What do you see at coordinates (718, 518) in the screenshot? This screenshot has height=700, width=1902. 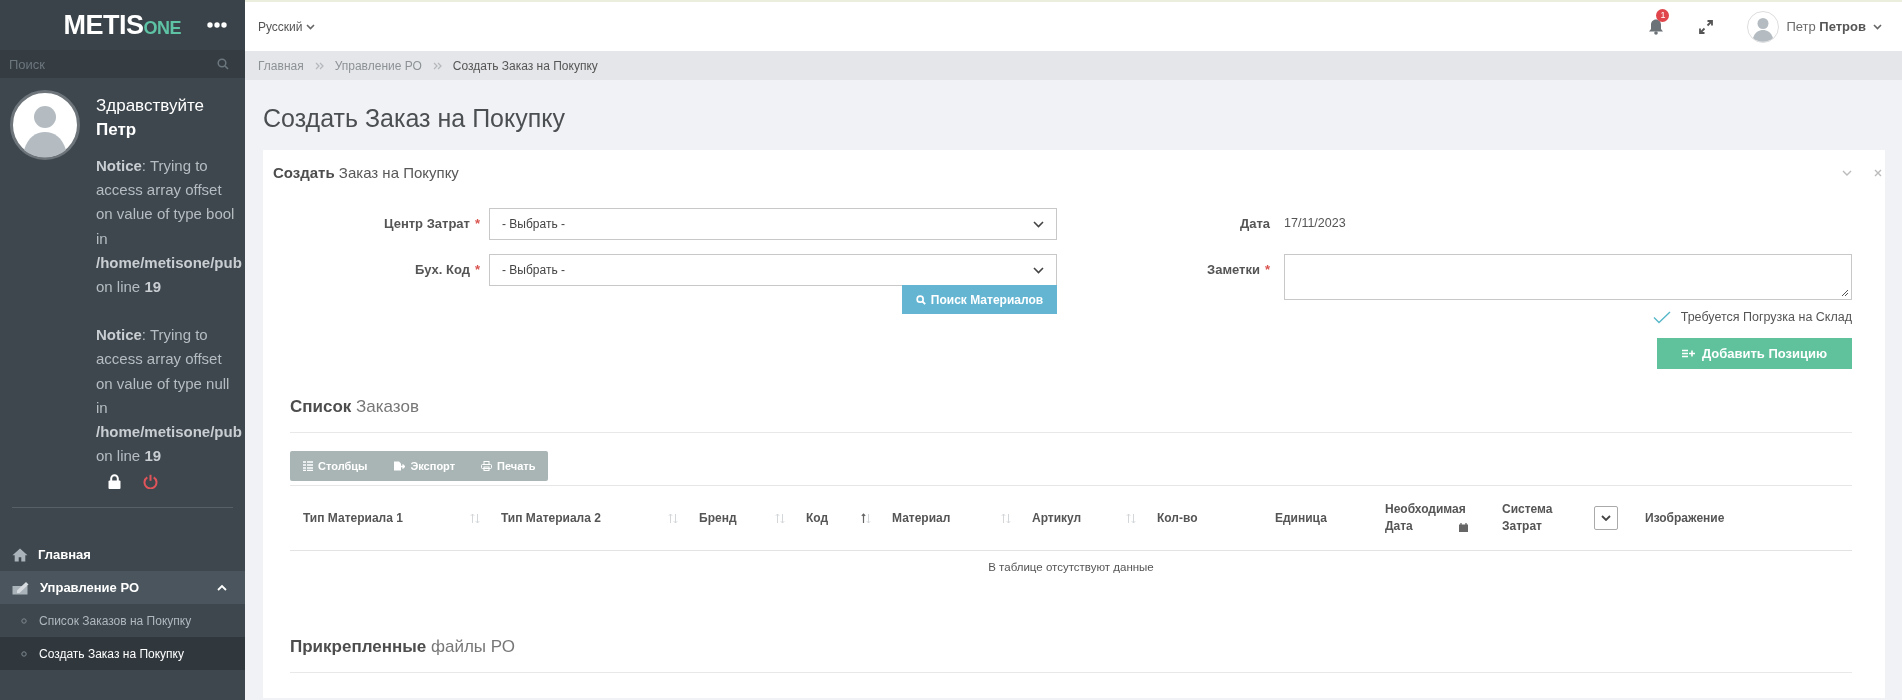 I see `column-header: Бренд` at bounding box center [718, 518].